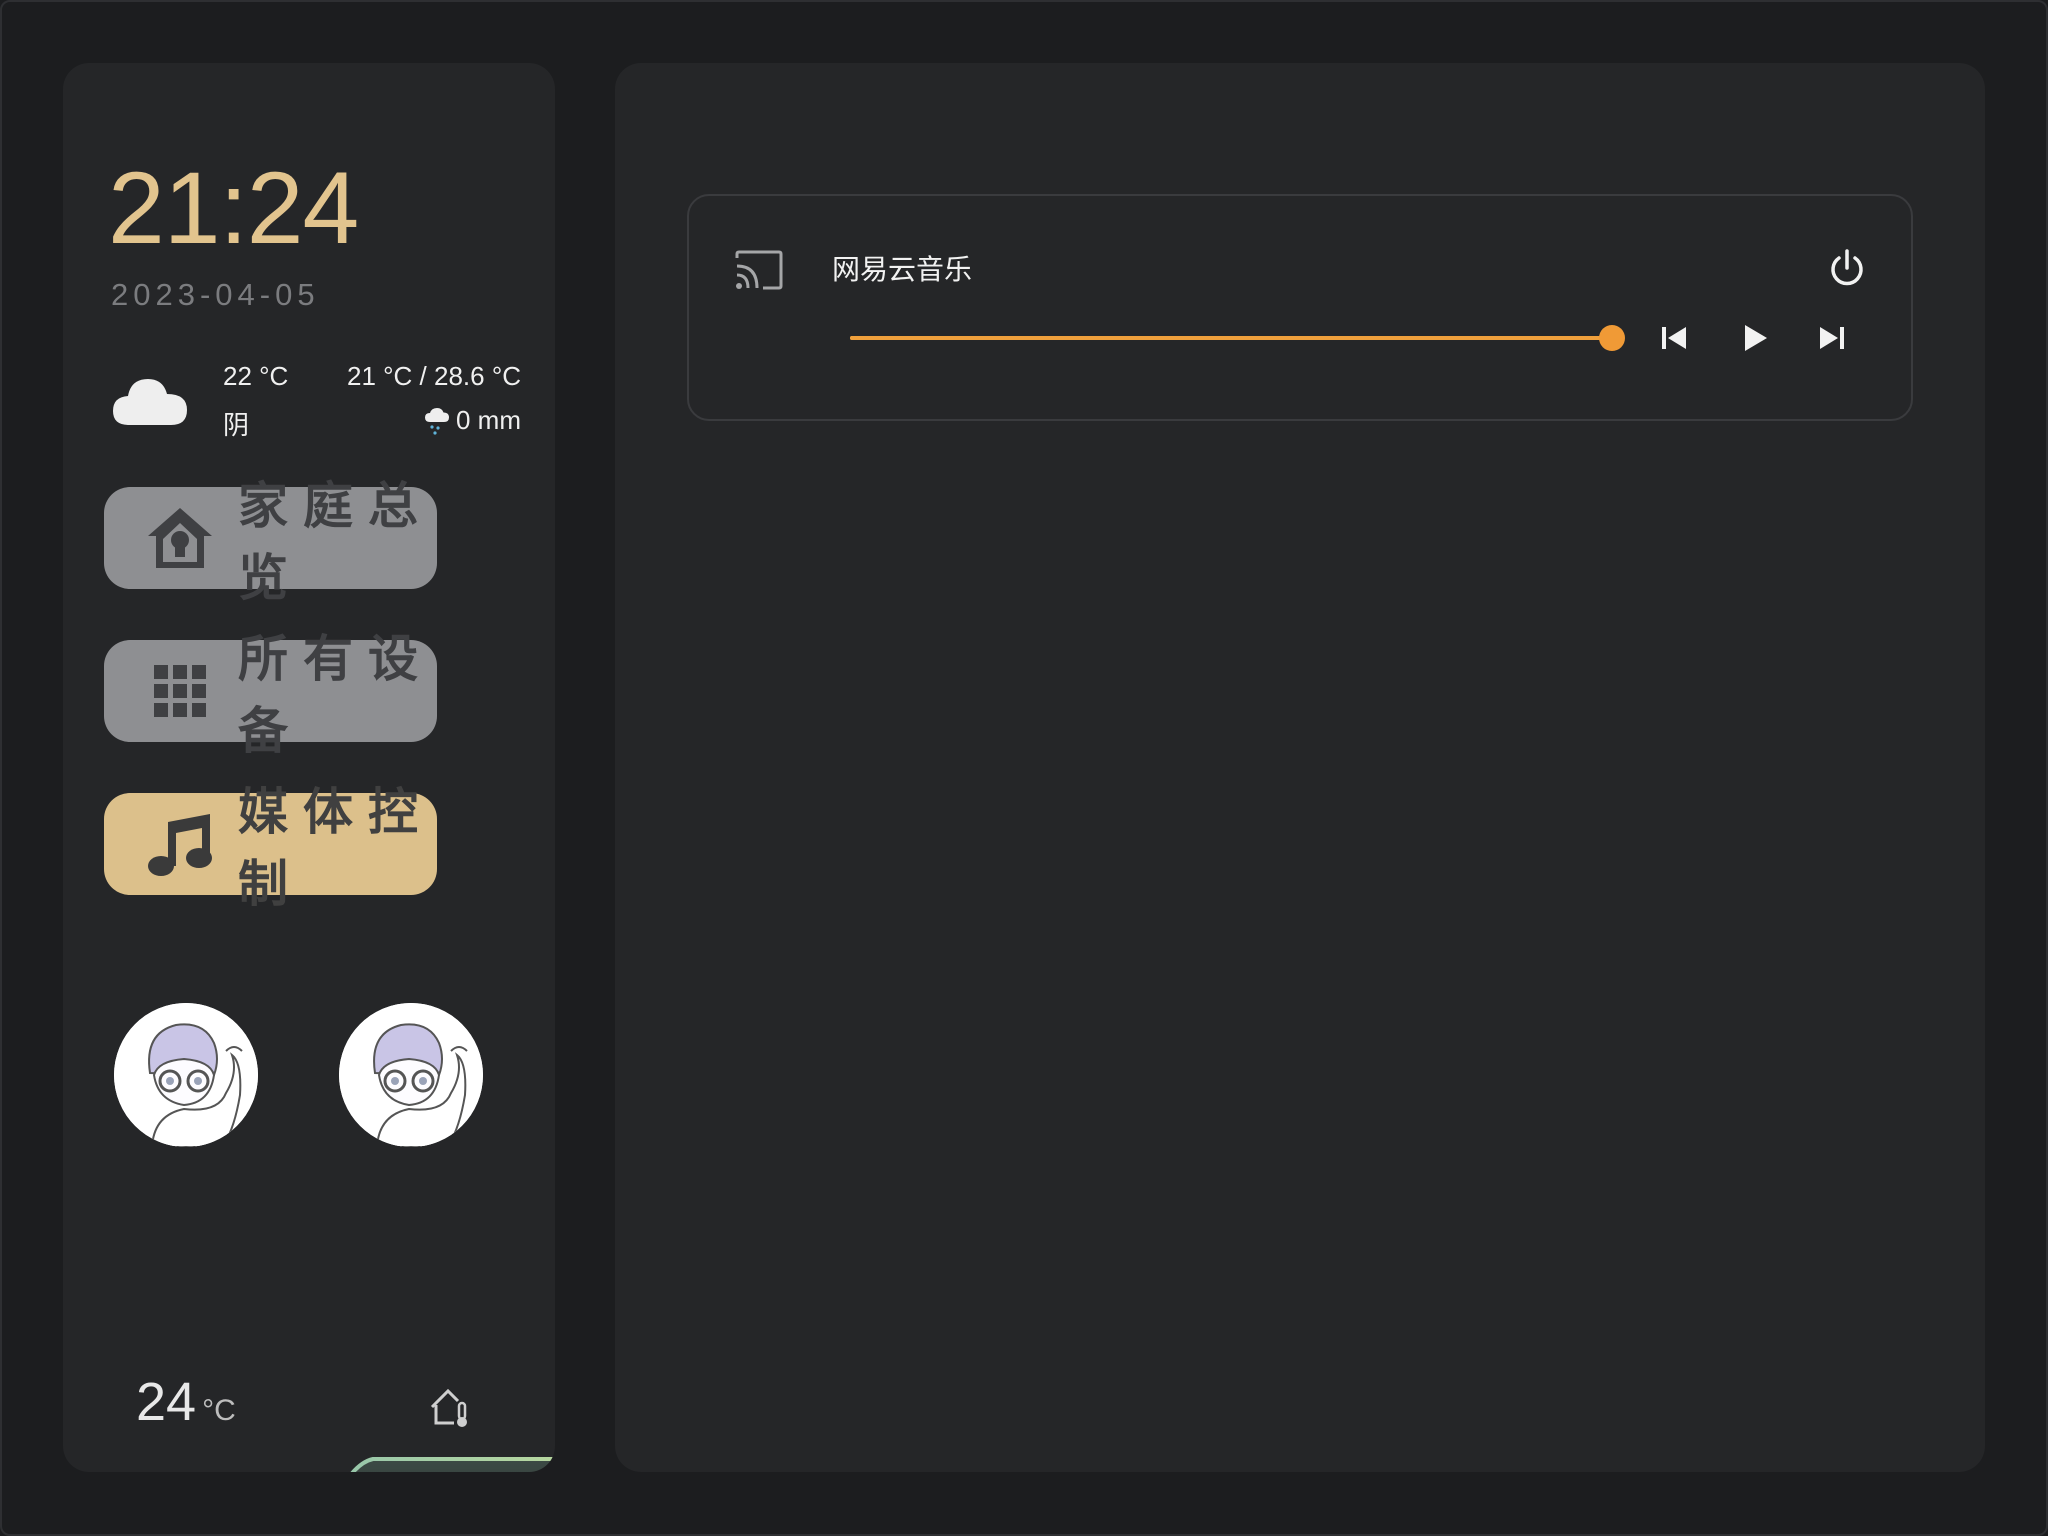 The image size is (2048, 1536). What do you see at coordinates (759, 270) in the screenshot?
I see `cast-icon` at bounding box center [759, 270].